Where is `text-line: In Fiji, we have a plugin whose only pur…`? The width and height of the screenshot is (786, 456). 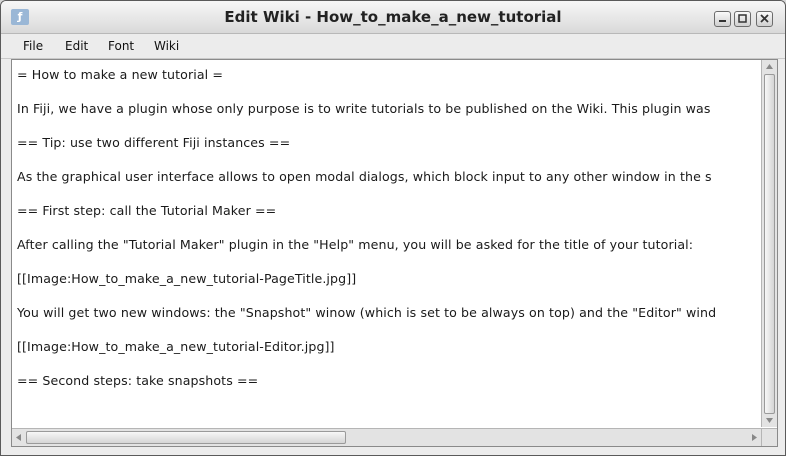 text-line: In Fiji, we have a plugin whose only pur… is located at coordinates (364, 108).